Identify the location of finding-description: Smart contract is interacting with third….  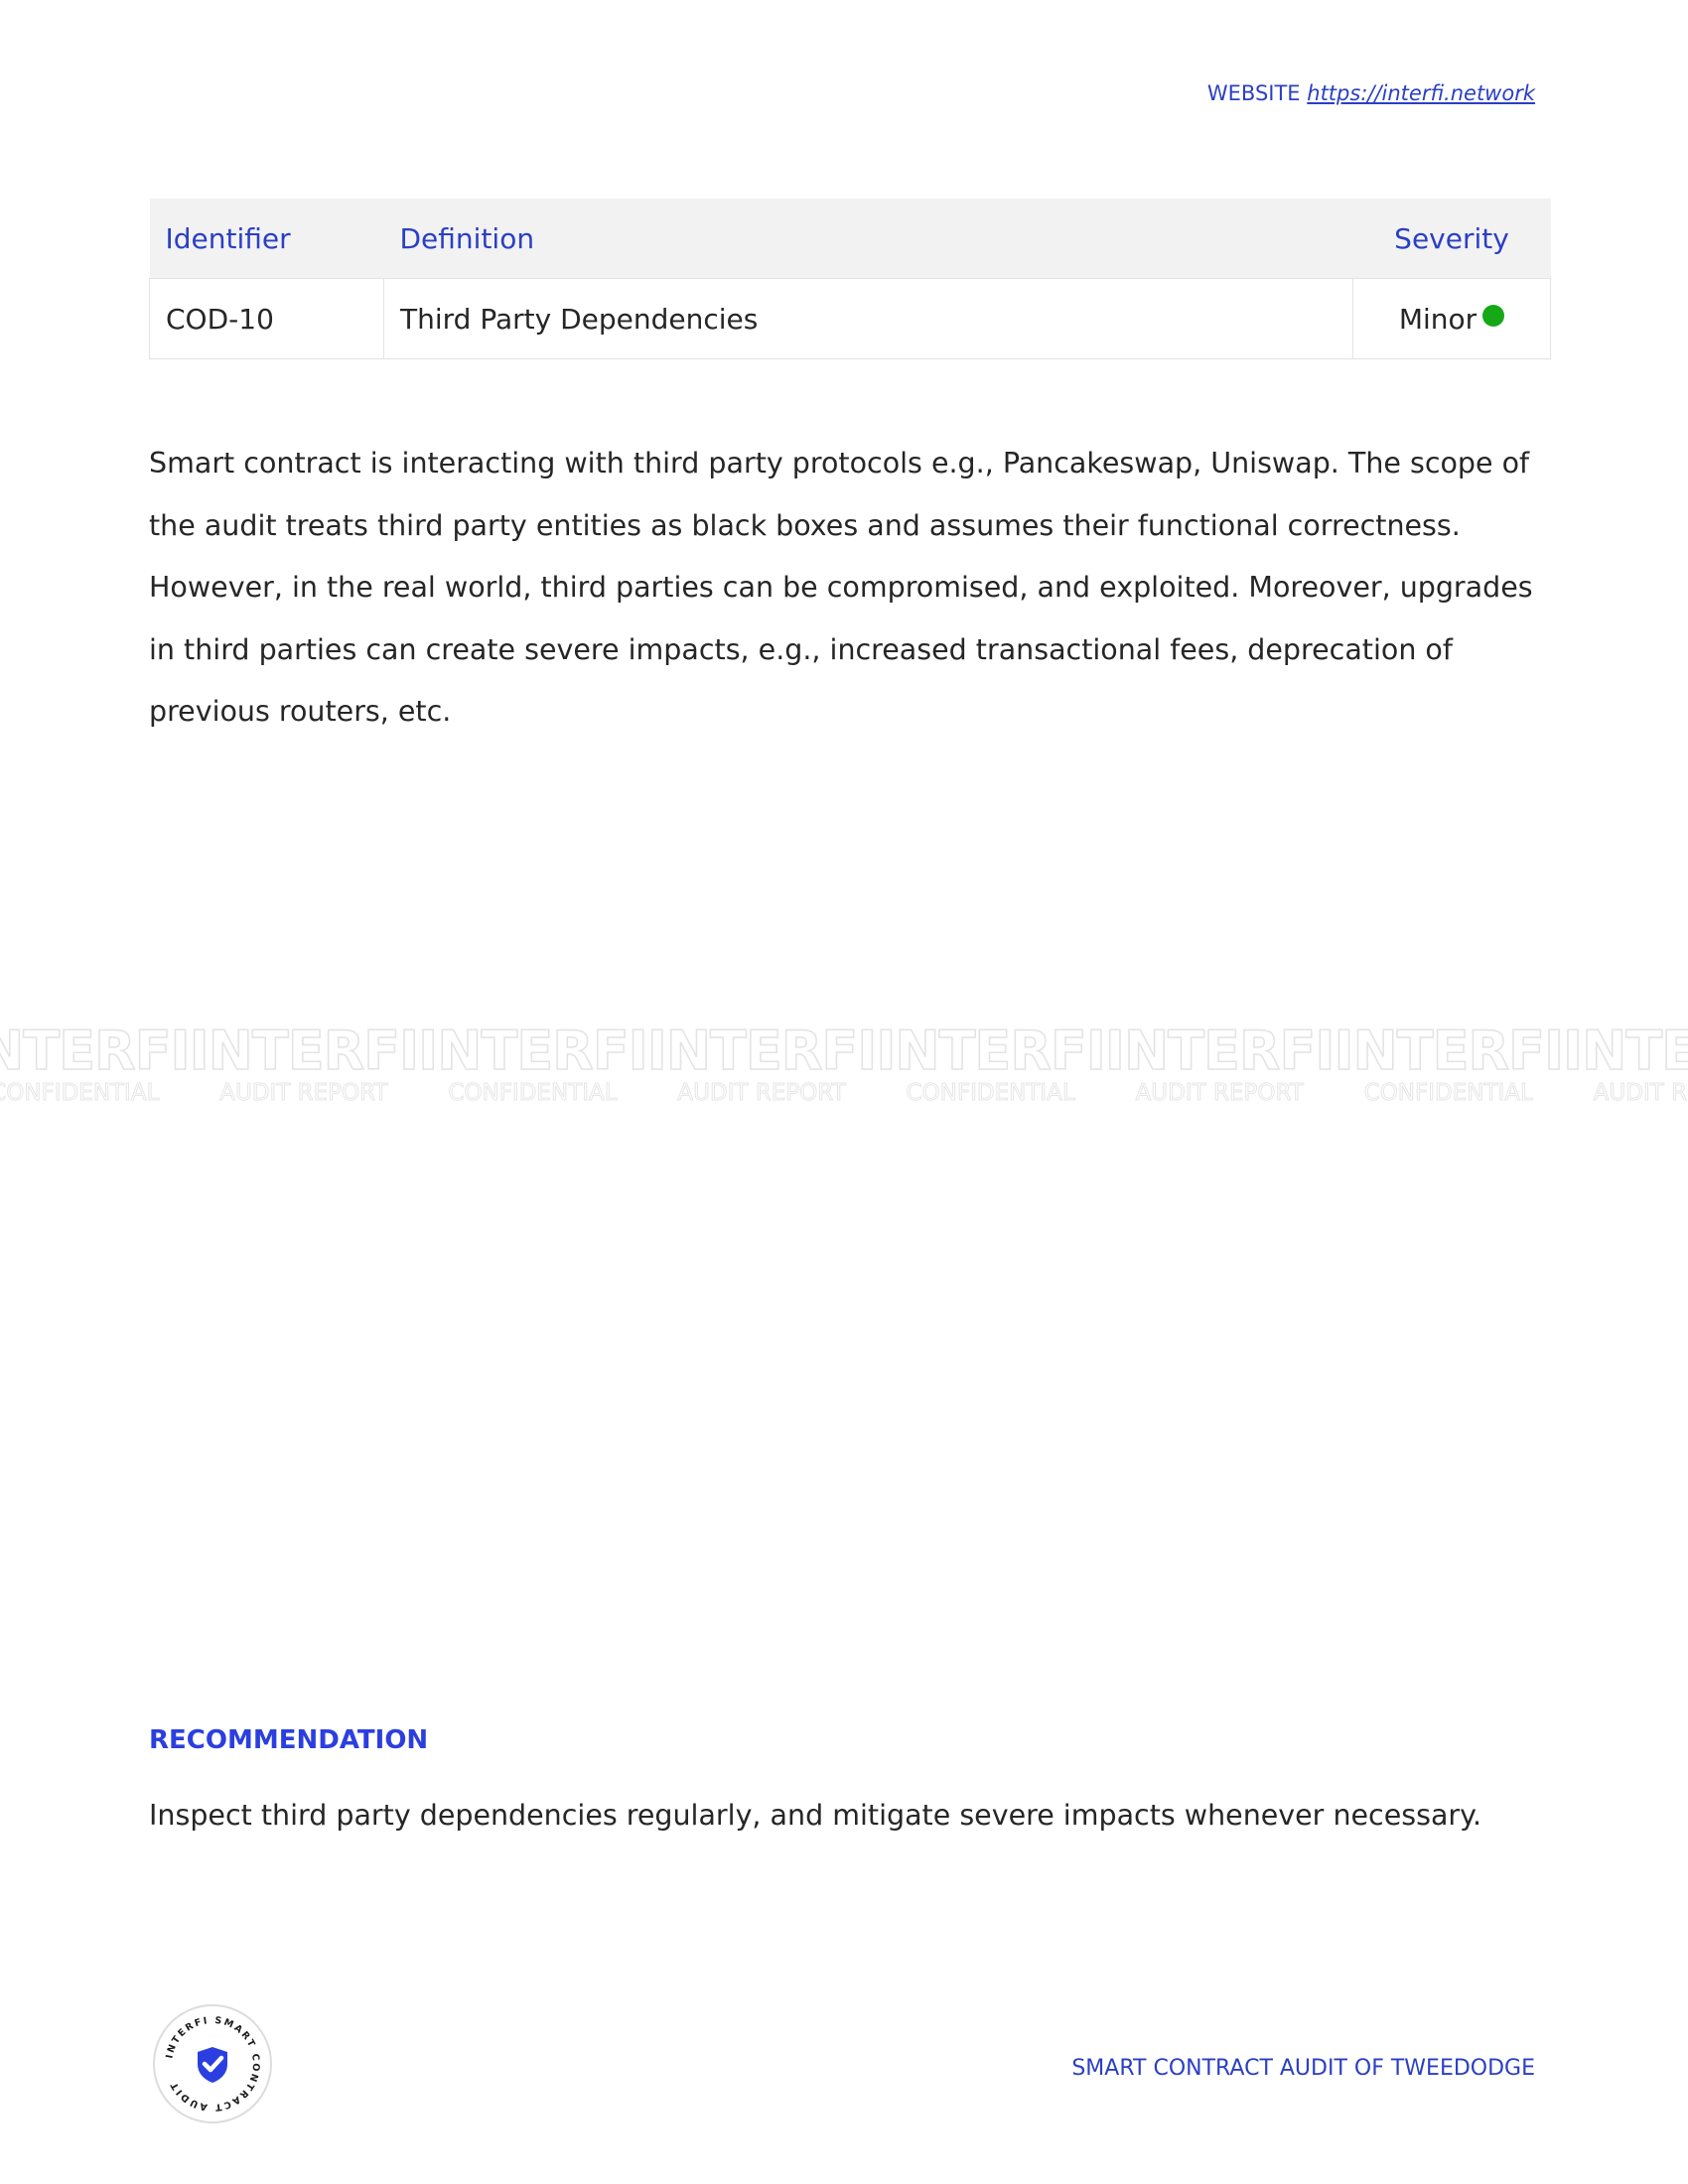
(841, 587).